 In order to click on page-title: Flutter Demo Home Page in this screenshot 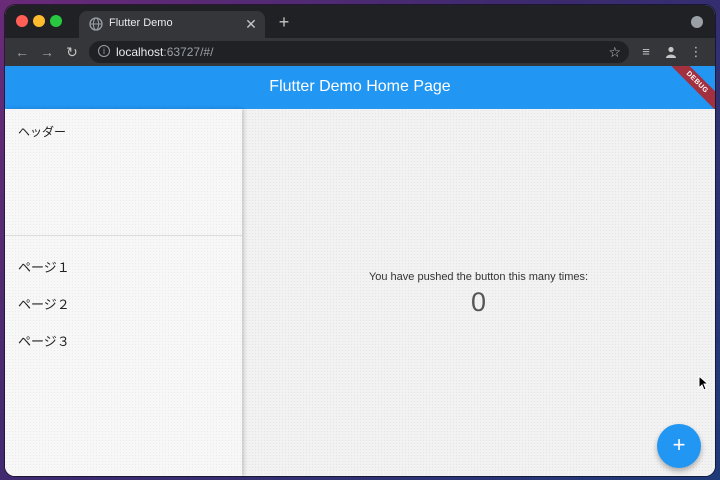, I will do `click(360, 86)`.